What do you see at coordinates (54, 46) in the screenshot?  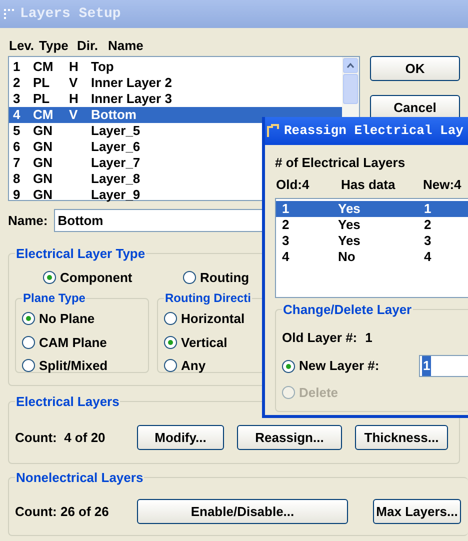 I see `column-header: Type` at bounding box center [54, 46].